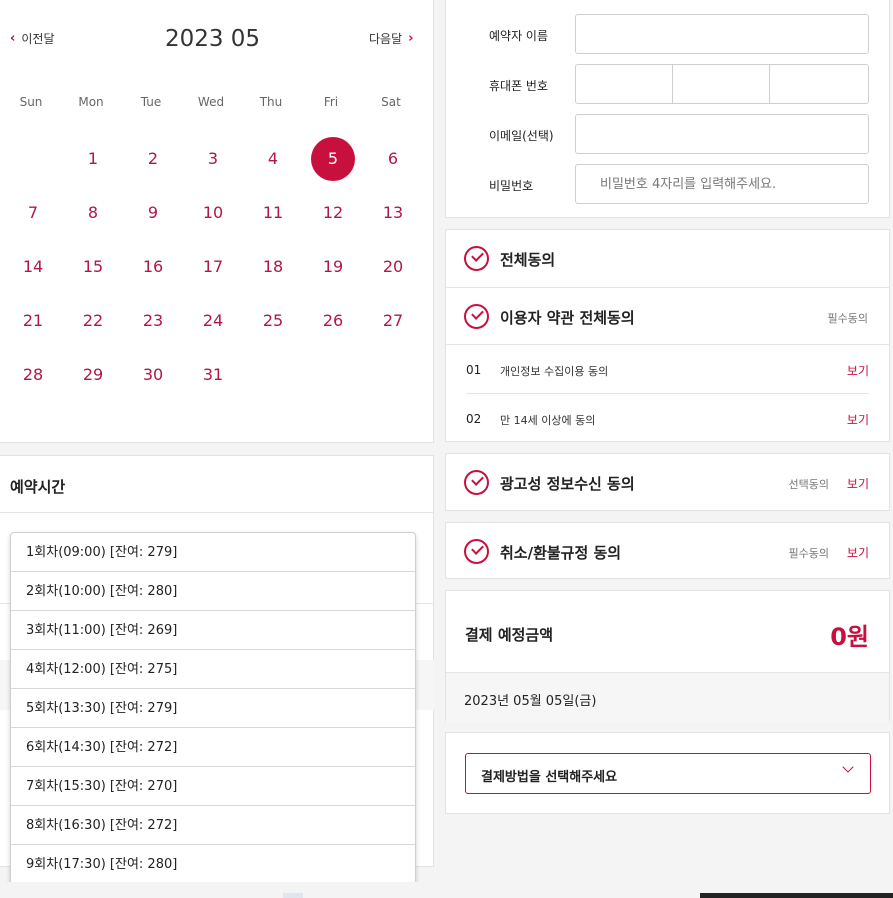 The width and height of the screenshot is (893, 898). Describe the element at coordinates (796, 895) in the screenshot. I see `page-edge-mark` at that location.